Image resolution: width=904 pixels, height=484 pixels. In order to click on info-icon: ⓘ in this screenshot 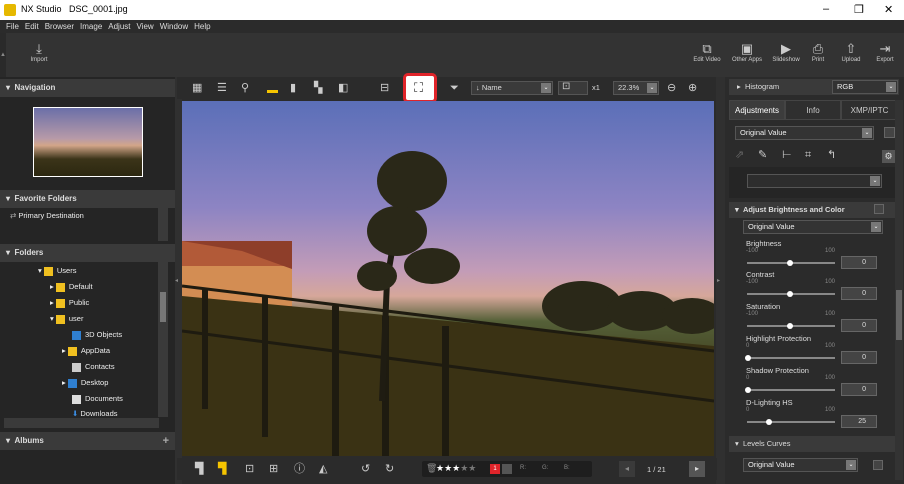, I will do `click(299, 469)`.